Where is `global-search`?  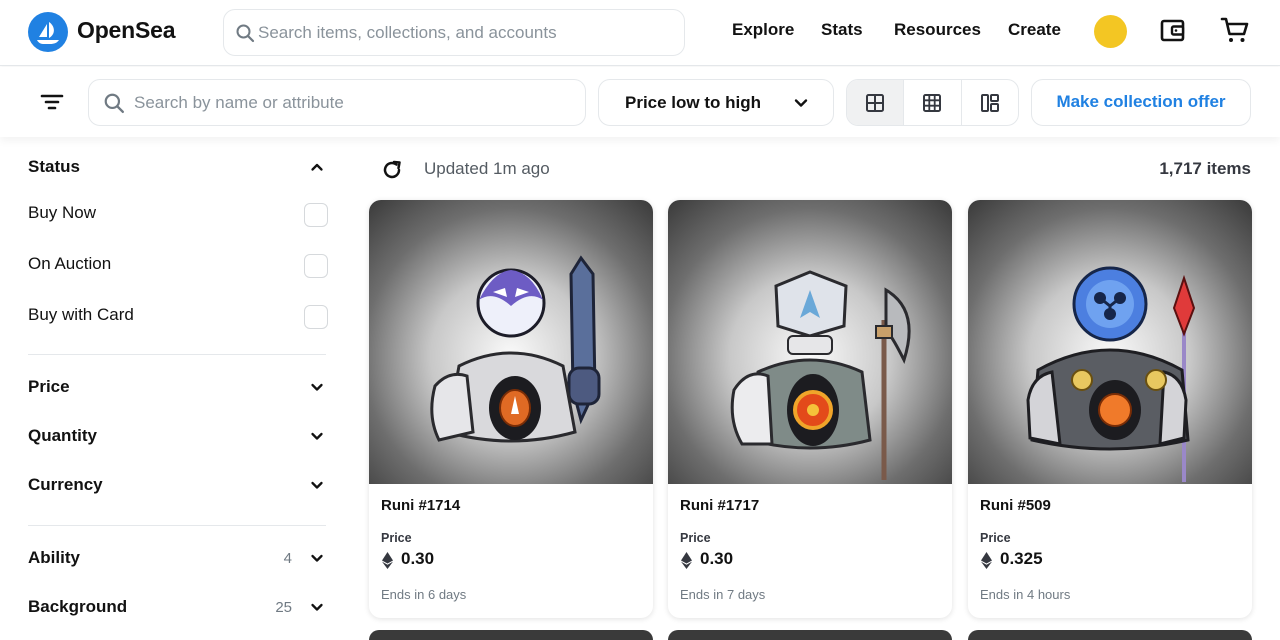
global-search is located at coordinates (454, 32).